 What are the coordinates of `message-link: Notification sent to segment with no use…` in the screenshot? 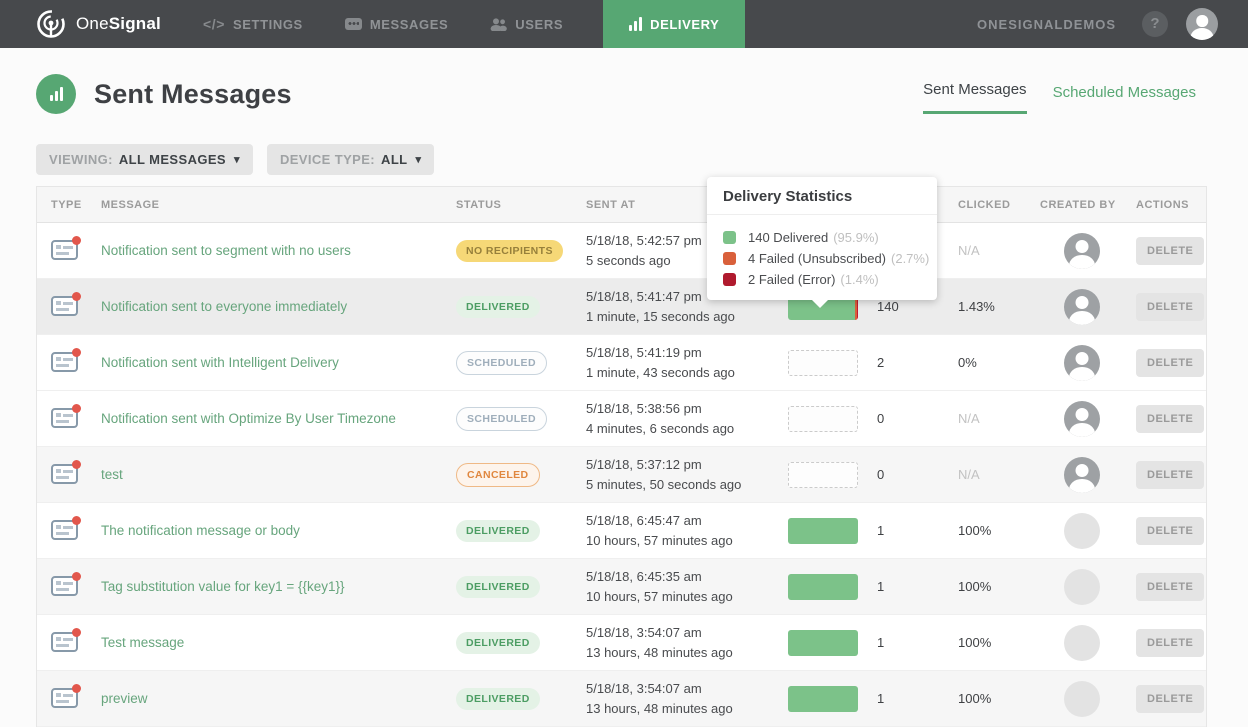 It's located at (226, 250).